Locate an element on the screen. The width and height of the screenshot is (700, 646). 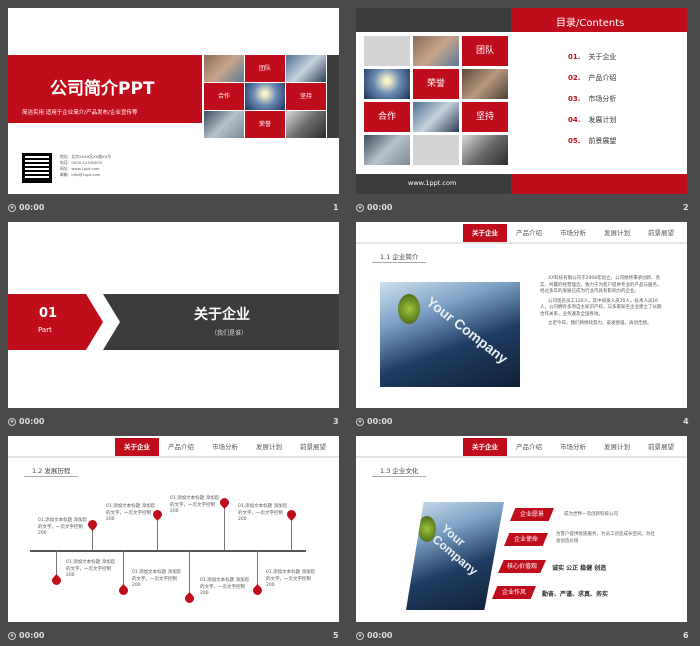
top-dark-bar is located at coordinates (433, 20).